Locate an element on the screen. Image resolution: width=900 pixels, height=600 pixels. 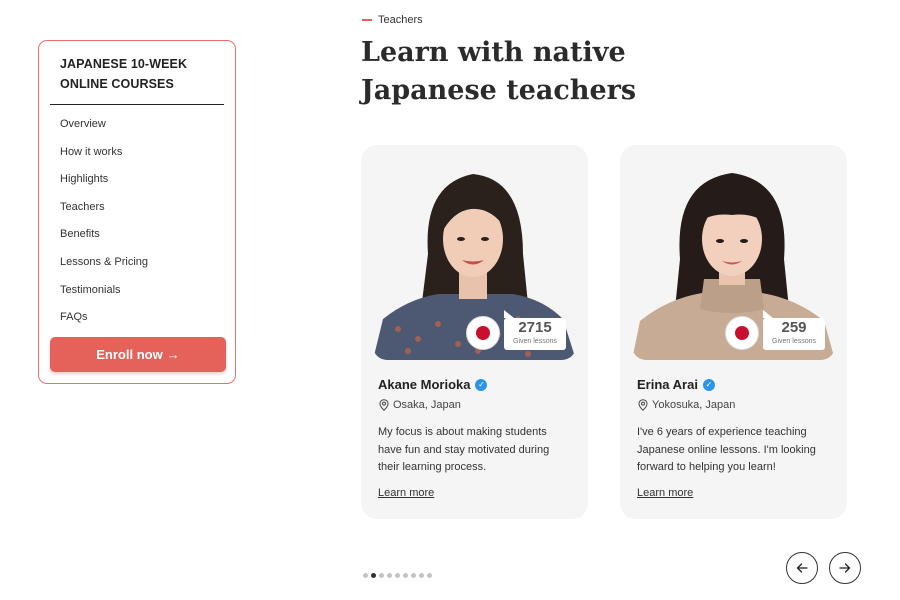
arrow-right-icon: → is located at coordinates (173, 354).